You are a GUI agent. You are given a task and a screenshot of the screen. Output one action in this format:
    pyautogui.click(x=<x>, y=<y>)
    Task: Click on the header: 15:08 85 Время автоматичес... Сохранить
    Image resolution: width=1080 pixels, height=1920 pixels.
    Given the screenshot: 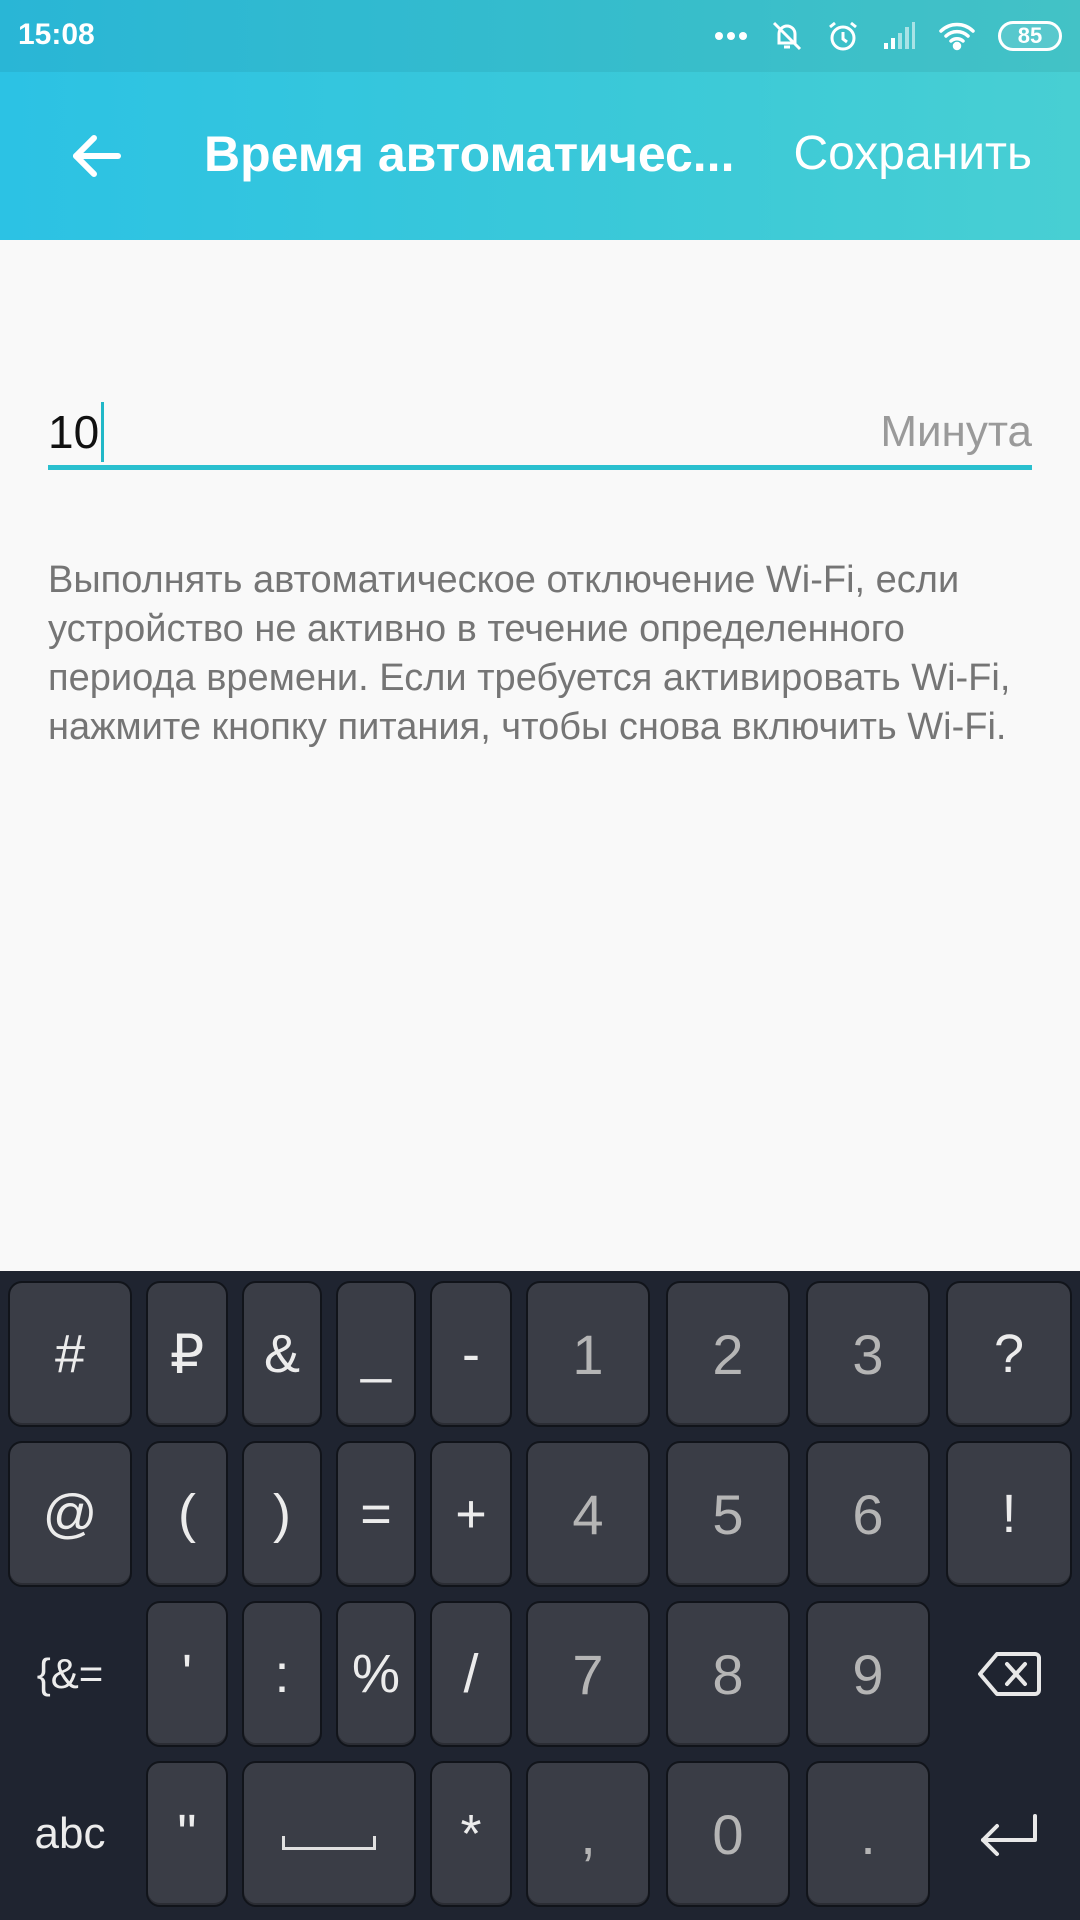 What is the action you would take?
    pyautogui.click(x=540, y=120)
    